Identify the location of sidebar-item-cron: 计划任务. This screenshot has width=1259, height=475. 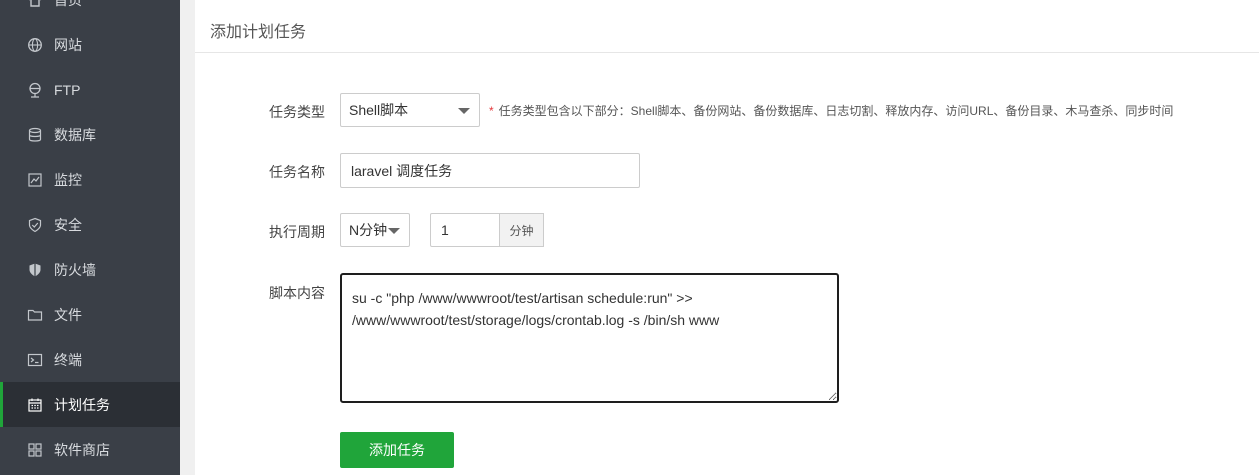
(90, 404).